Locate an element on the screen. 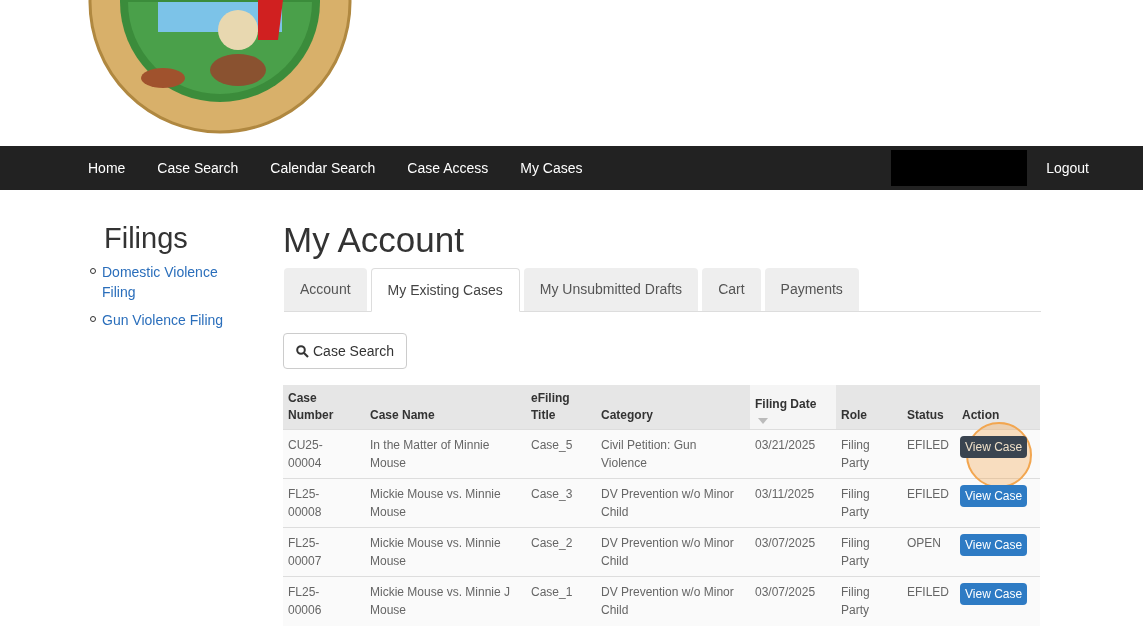 This screenshot has width=1143, height=643. table-cell: OPEN is located at coordinates (929, 552).